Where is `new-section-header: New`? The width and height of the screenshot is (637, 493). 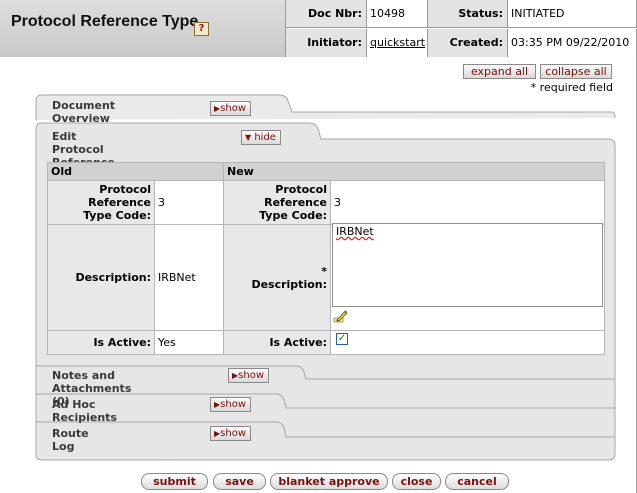 new-section-header: New is located at coordinates (414, 171).